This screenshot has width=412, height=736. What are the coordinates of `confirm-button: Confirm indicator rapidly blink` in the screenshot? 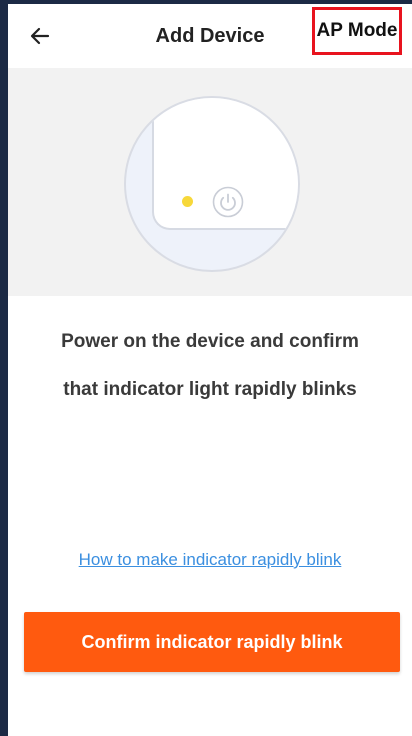 It's located at (212, 642).